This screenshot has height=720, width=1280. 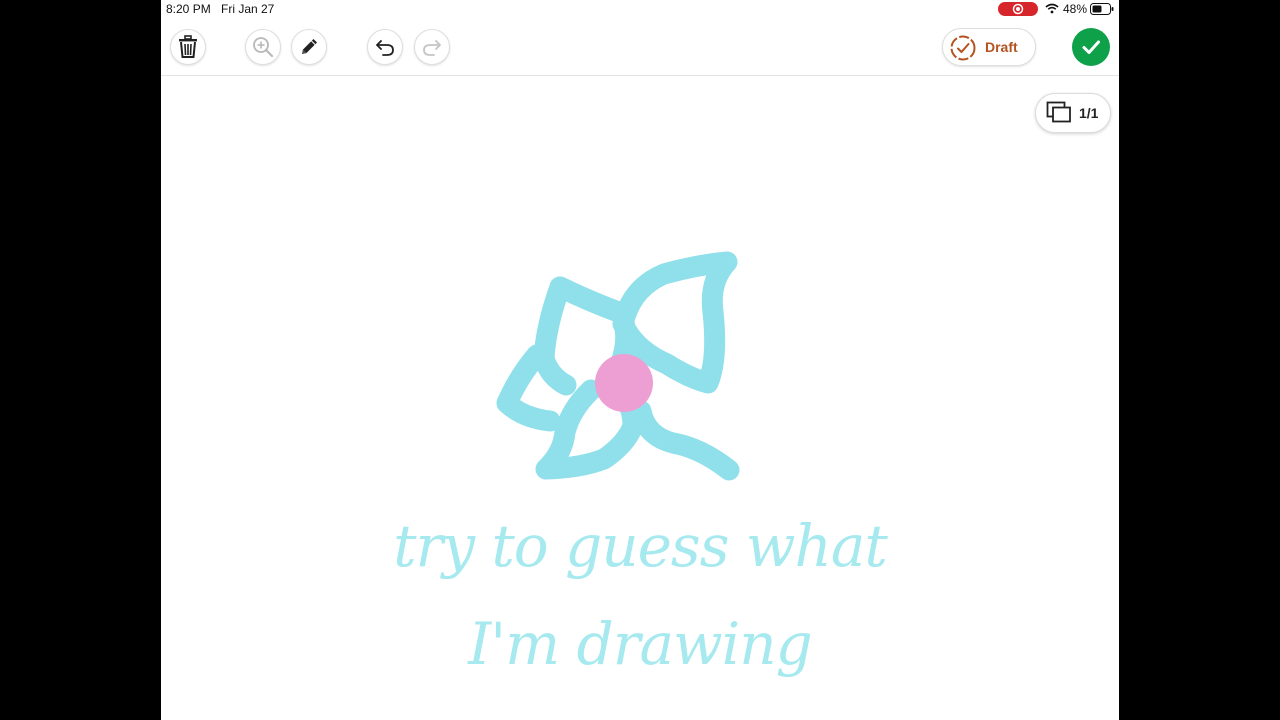 I want to click on undo-icon, so click(x=385, y=48).